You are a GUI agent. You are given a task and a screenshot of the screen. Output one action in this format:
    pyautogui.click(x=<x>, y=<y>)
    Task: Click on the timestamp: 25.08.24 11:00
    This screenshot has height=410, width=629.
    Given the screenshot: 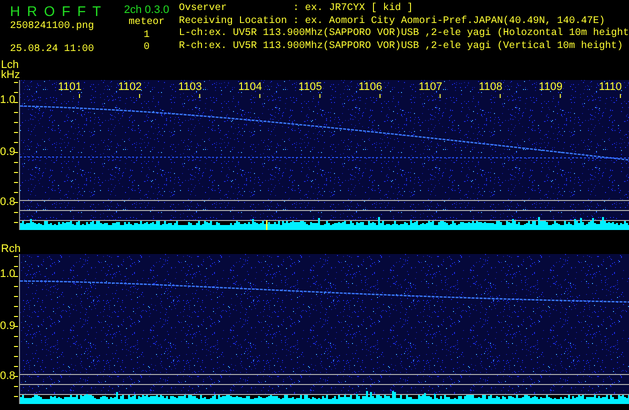 What is the action you would take?
    pyautogui.click(x=53, y=50)
    